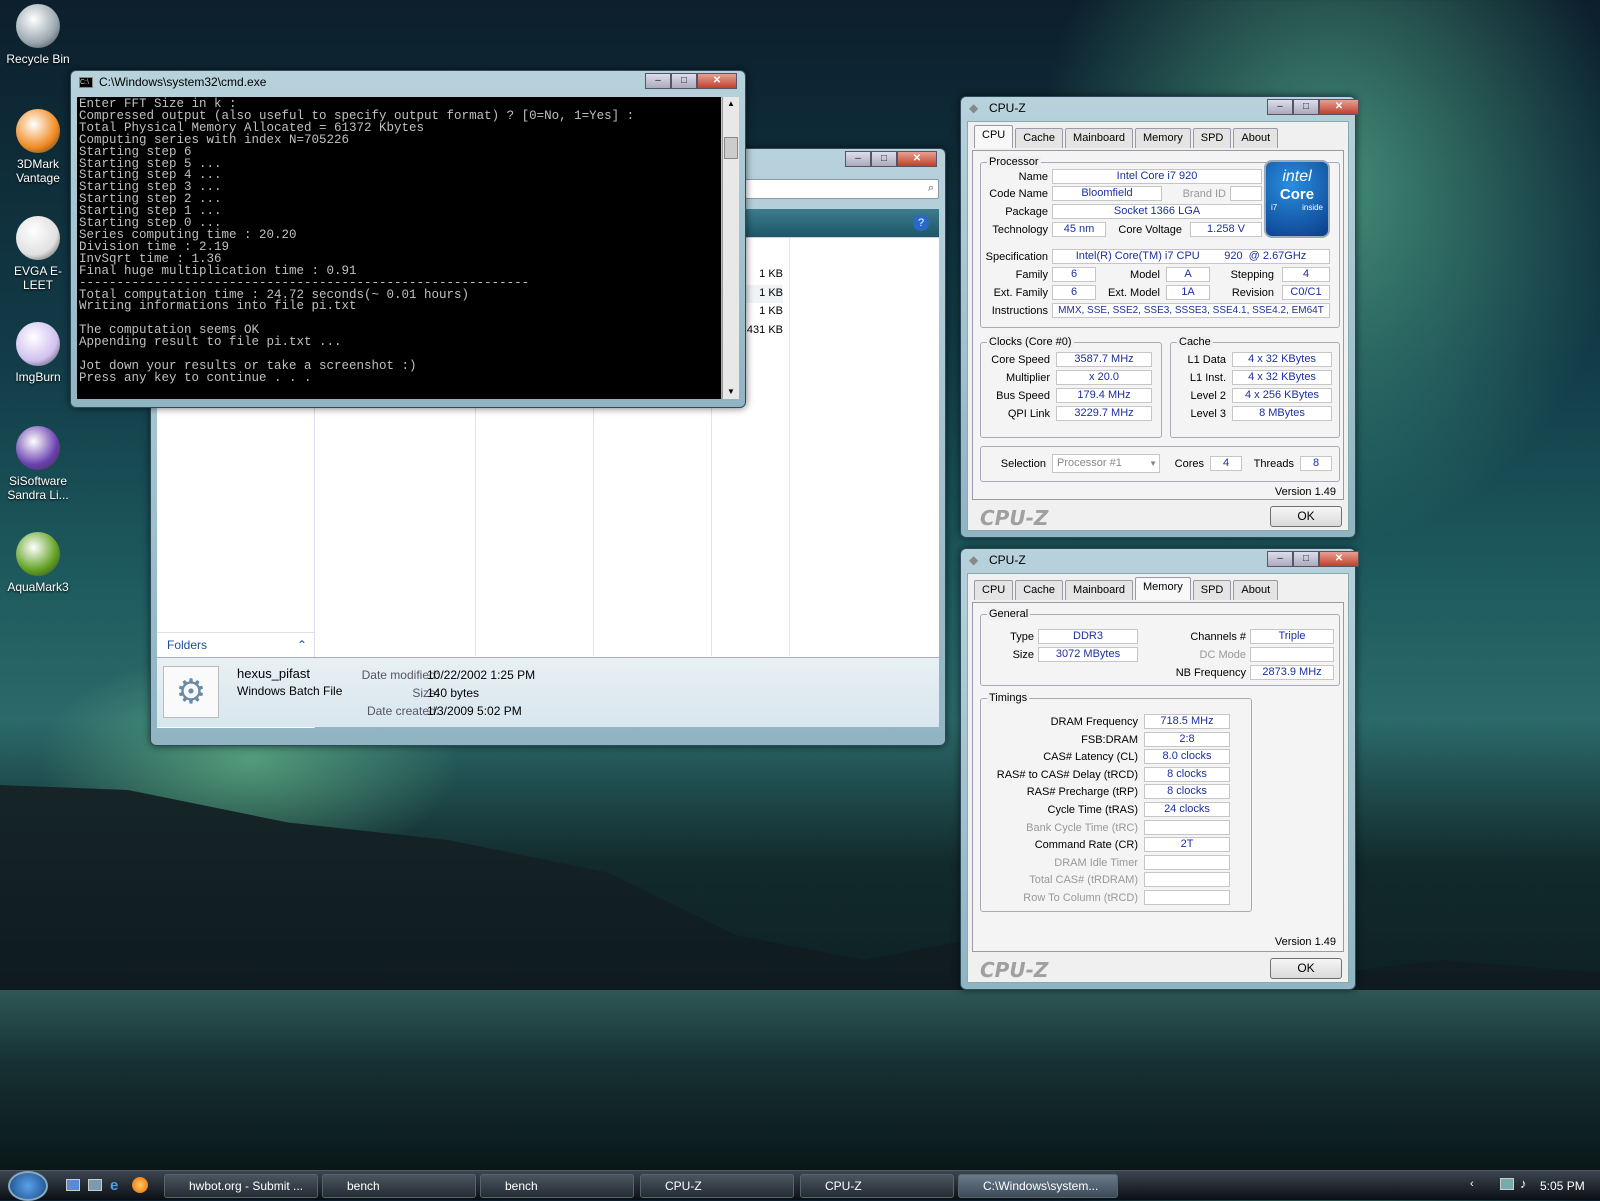 The width and height of the screenshot is (1600, 1201). Describe the element at coordinates (408, 82) in the screenshot. I see `cmd-titlebar: C:\ C:\Windows\system32\cmd.exe – □ ✕` at that location.